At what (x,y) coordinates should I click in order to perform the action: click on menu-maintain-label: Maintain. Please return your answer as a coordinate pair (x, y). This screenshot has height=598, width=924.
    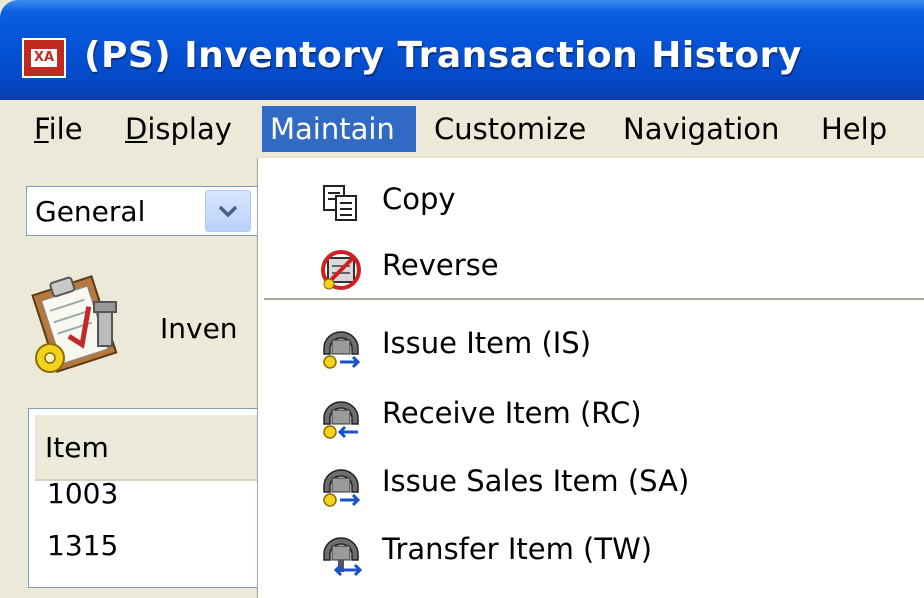
    Looking at the image, I should click on (332, 129).